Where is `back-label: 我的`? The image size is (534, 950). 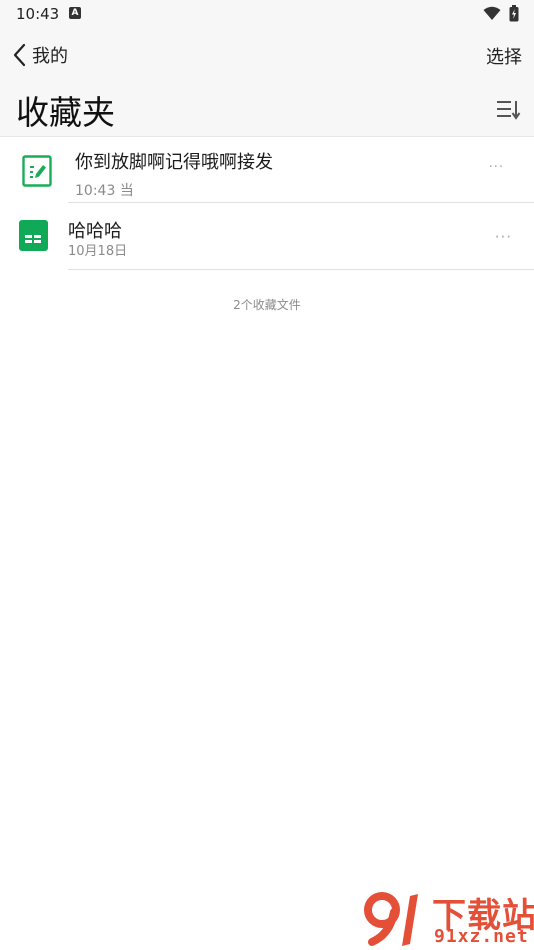 back-label: 我的 is located at coordinates (50, 56).